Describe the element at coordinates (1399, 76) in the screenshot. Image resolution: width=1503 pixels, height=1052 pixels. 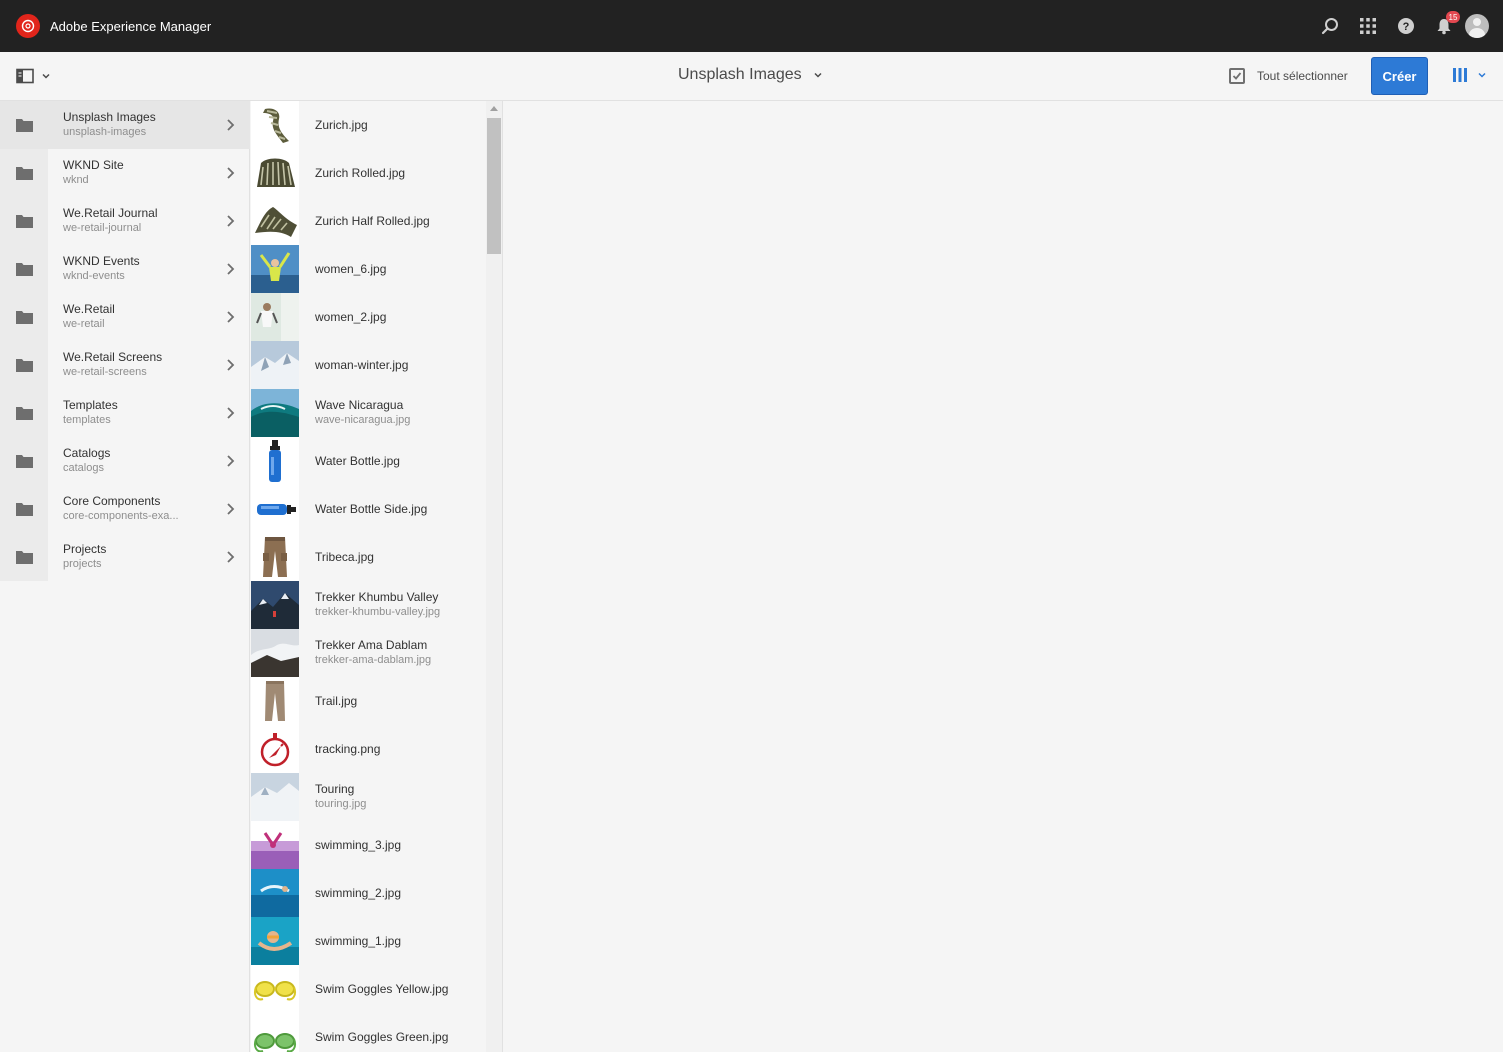
I see `create-button: Créer` at that location.